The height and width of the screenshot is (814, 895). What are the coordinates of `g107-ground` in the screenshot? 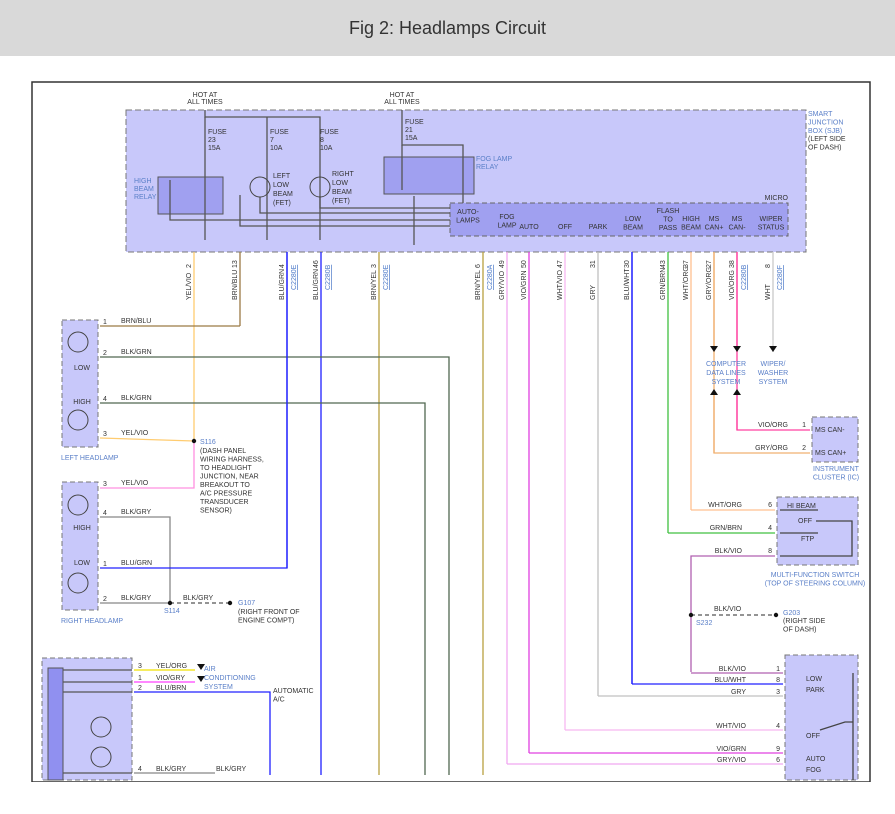 It's located at (230, 603).